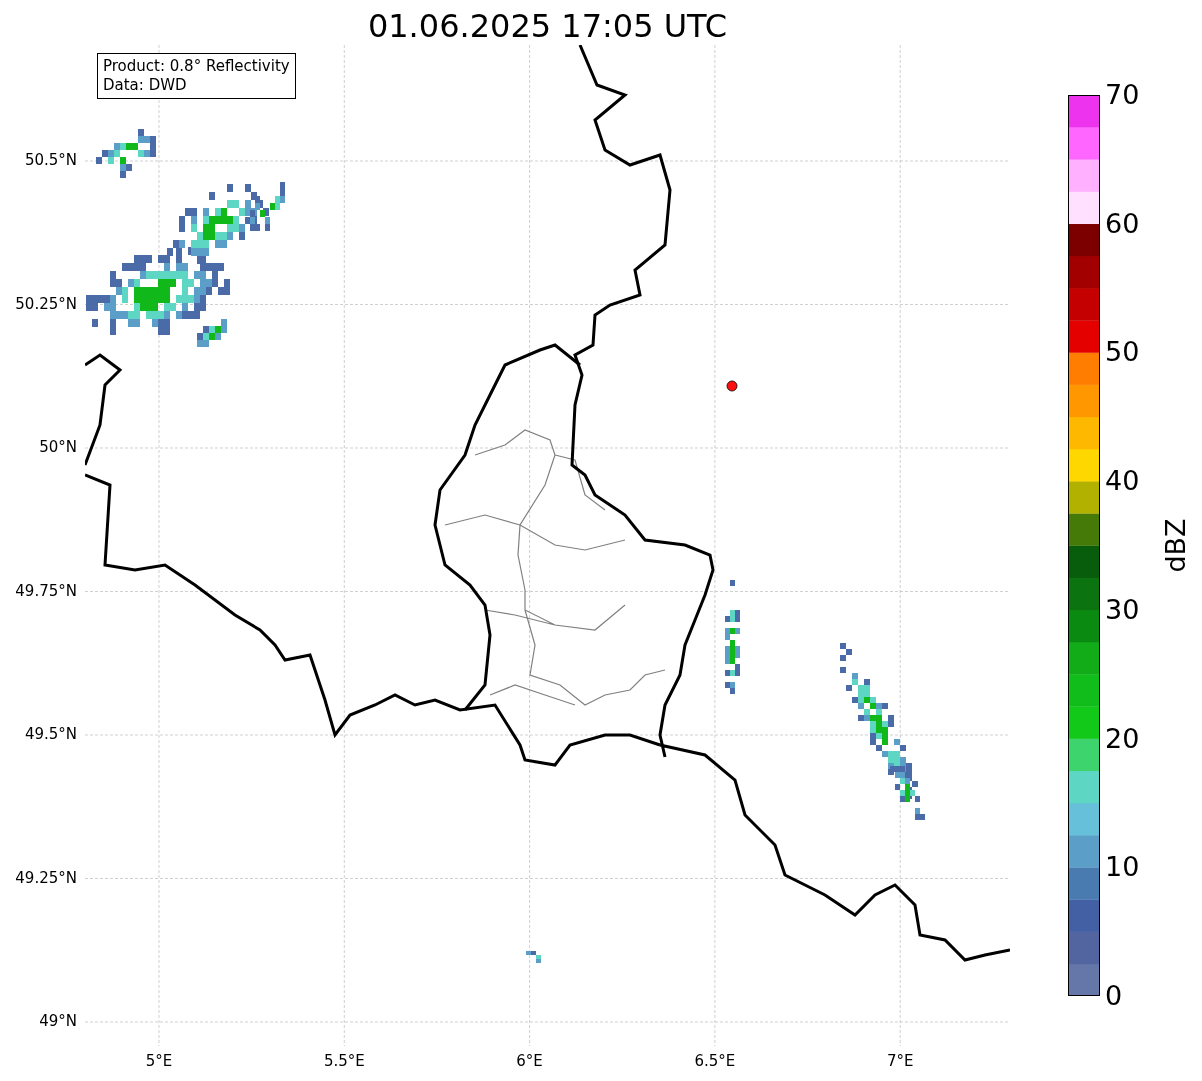 This screenshot has width=1202, height=1081. Describe the element at coordinates (58, 447) in the screenshot. I see `latitude-label: 50°N` at that location.